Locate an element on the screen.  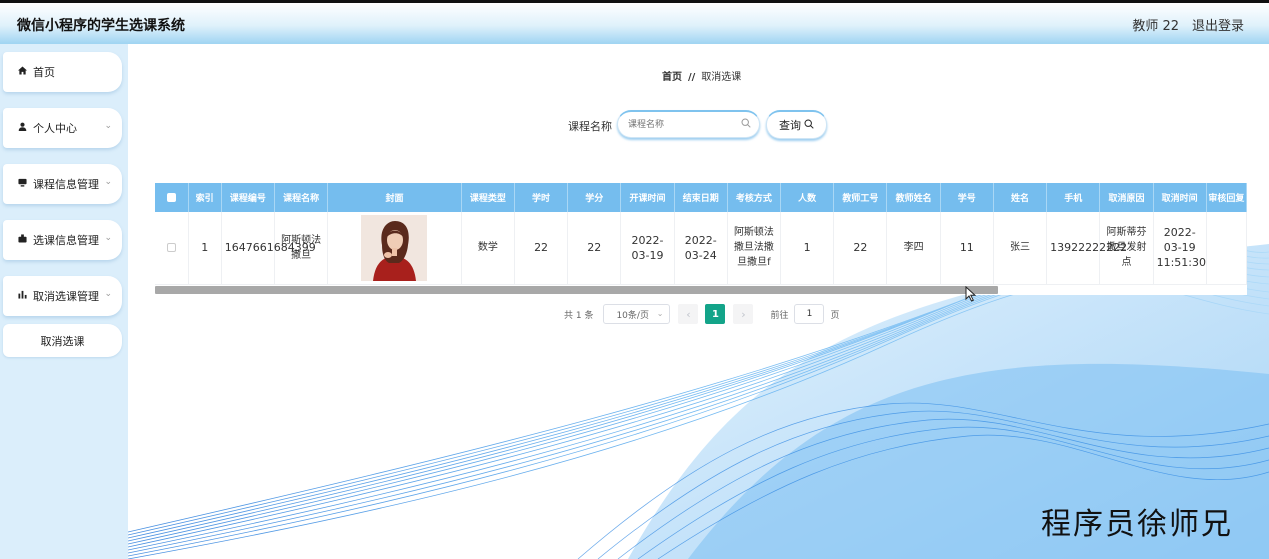
sidebar-item-personal-center: 个人中心 ⌄ is located at coordinates (62, 128).